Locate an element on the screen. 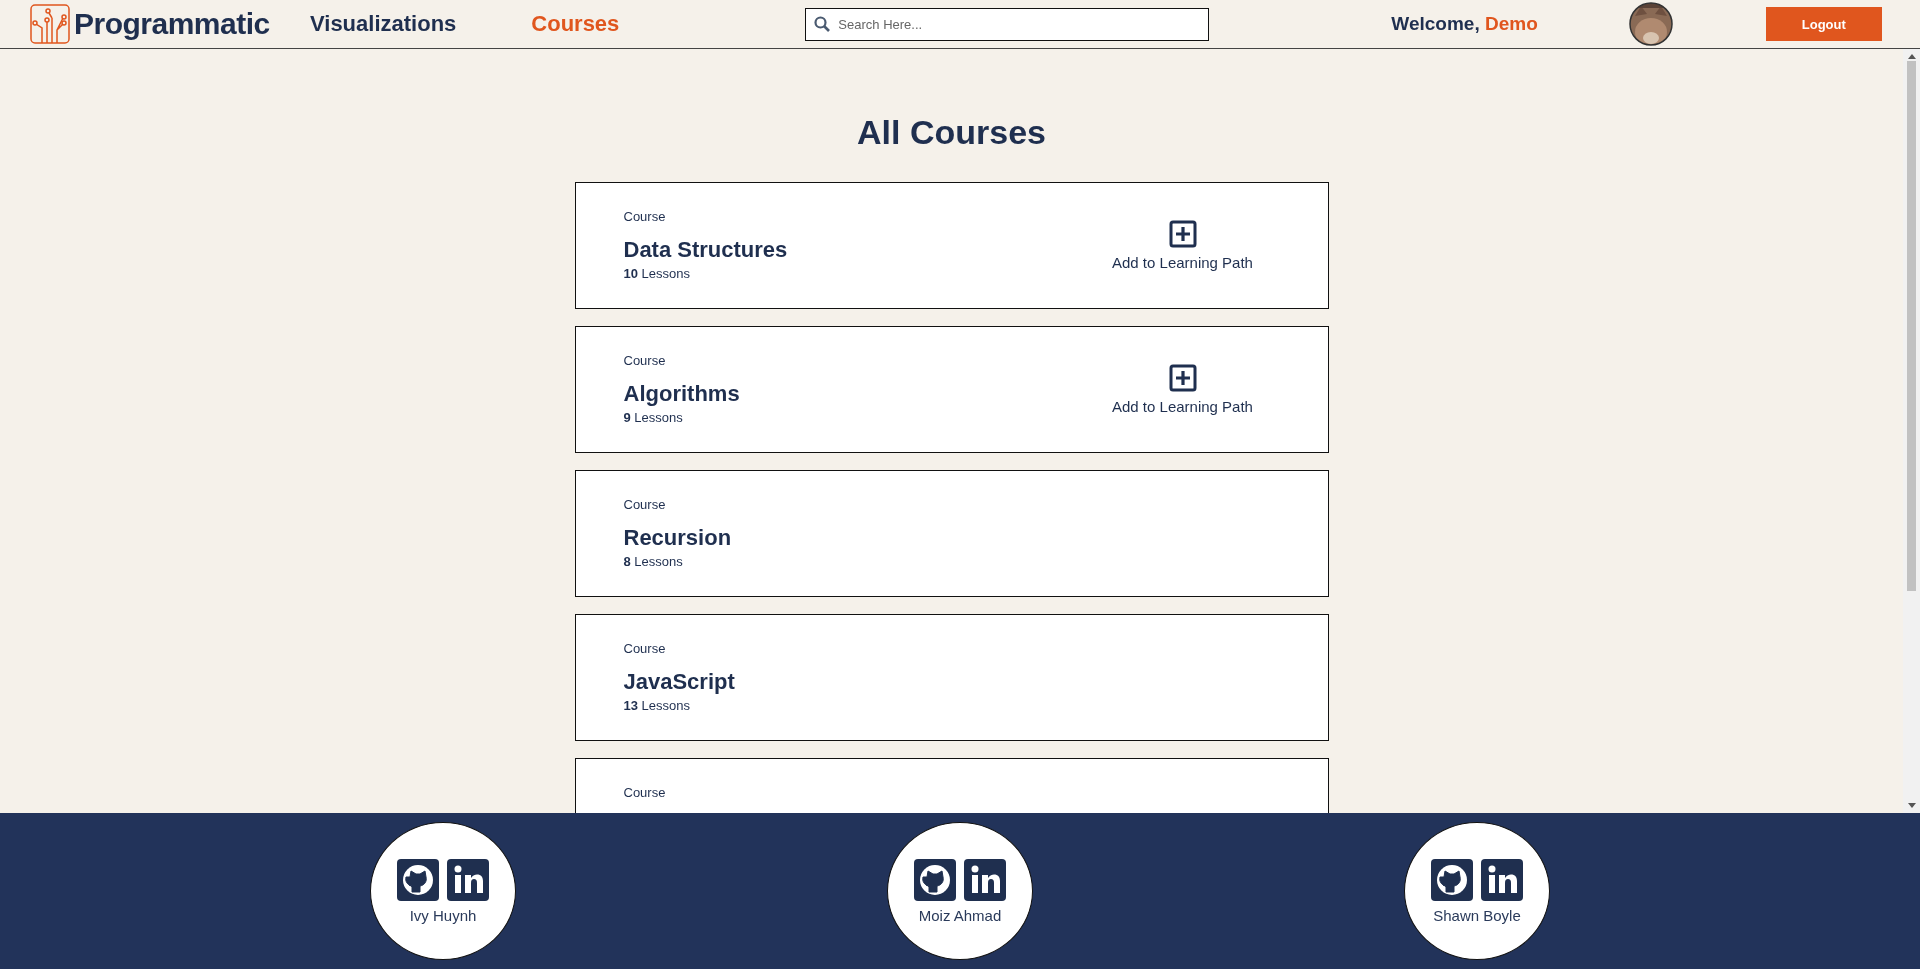  search-icon is located at coordinates (822, 23).